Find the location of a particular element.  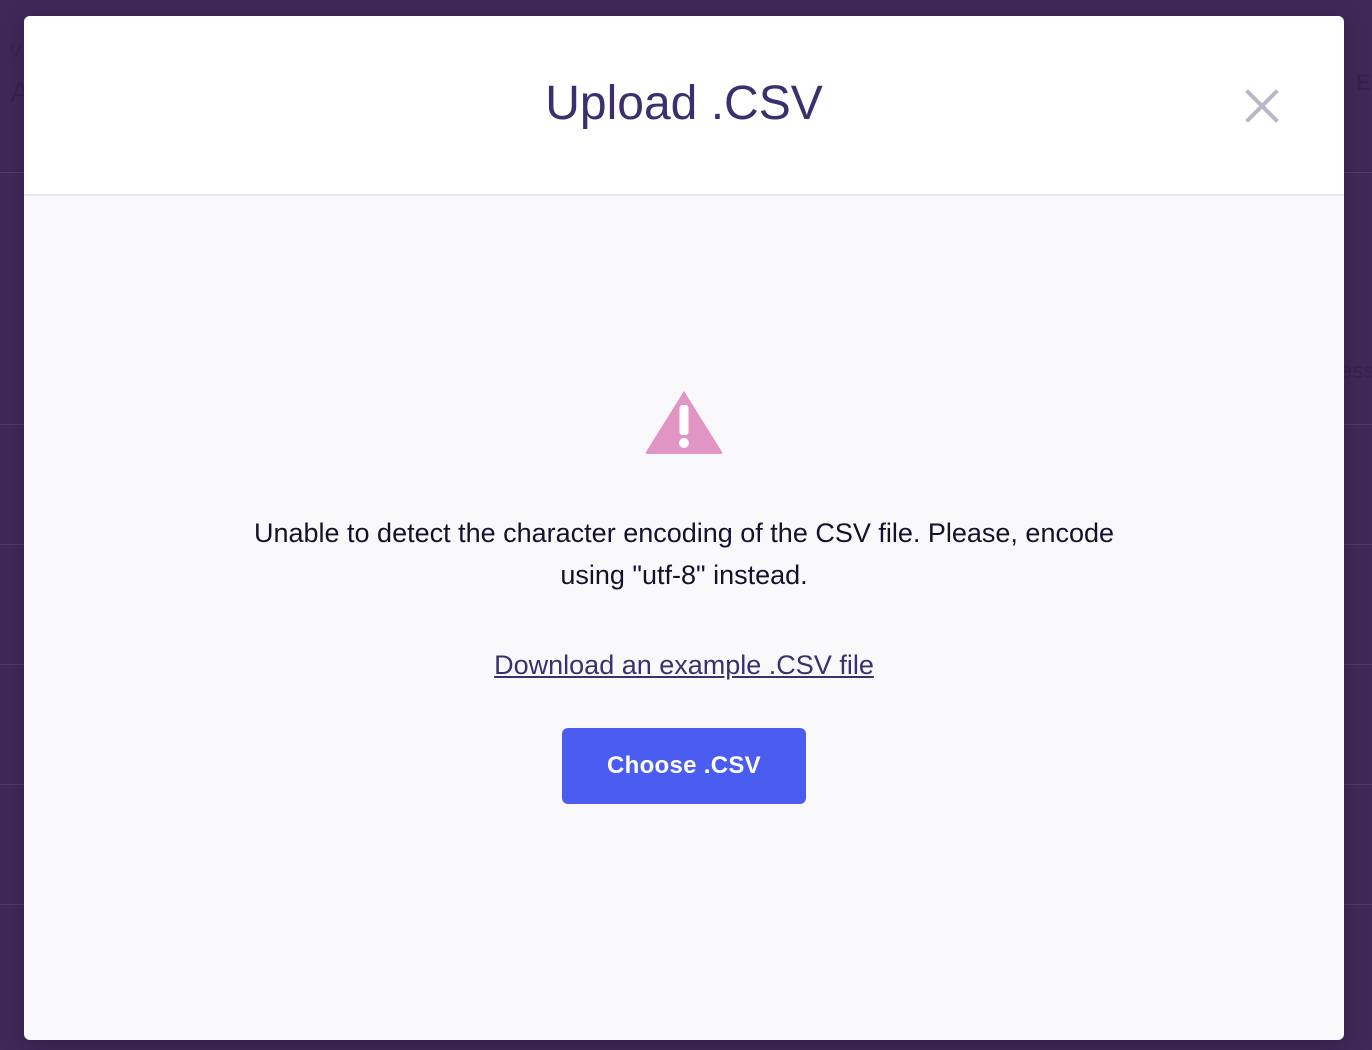

dialog-title: Upload .CSV is located at coordinates (684, 103).